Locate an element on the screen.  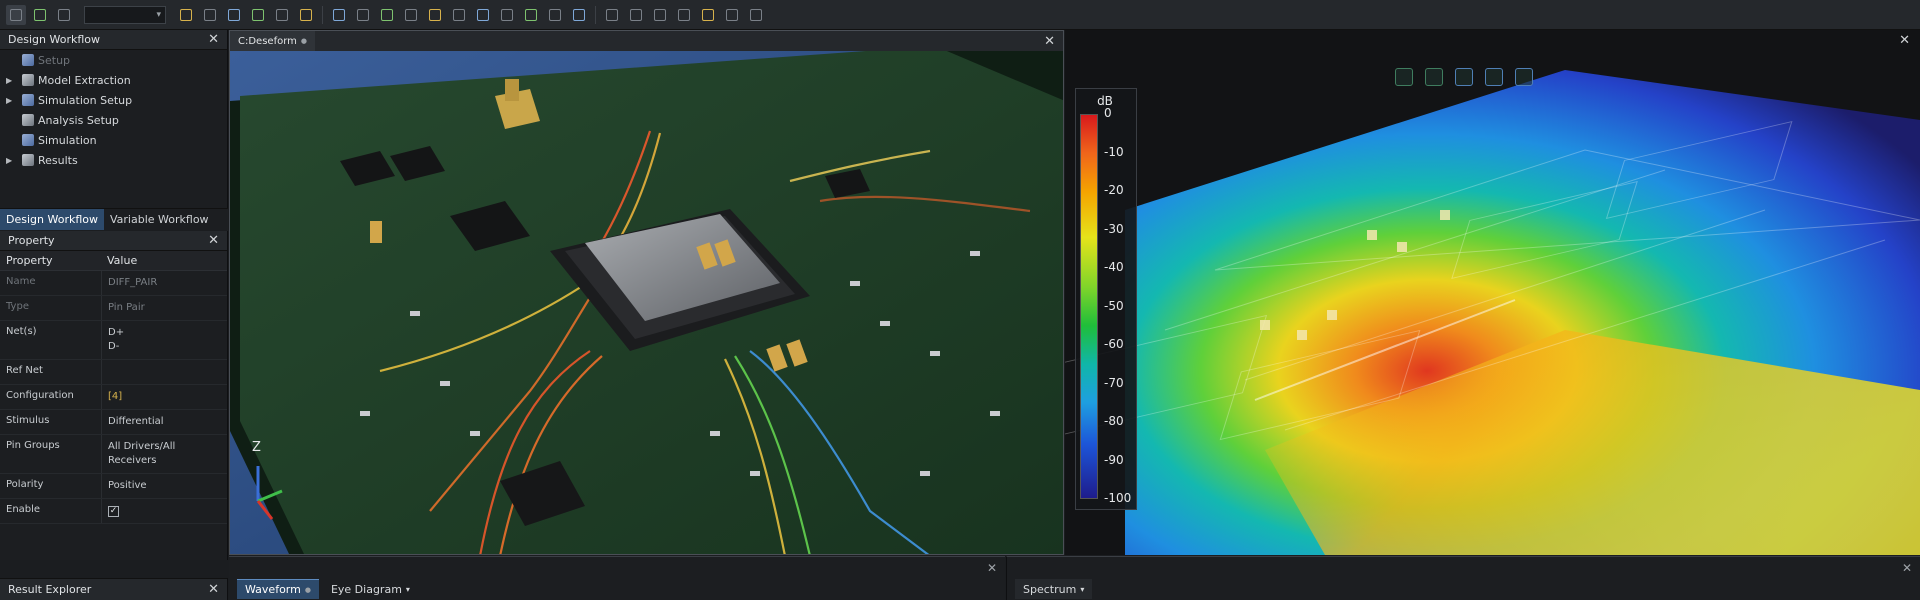
tab-spectrum: Spectrum ▾ is located at coordinates (1054, 589).